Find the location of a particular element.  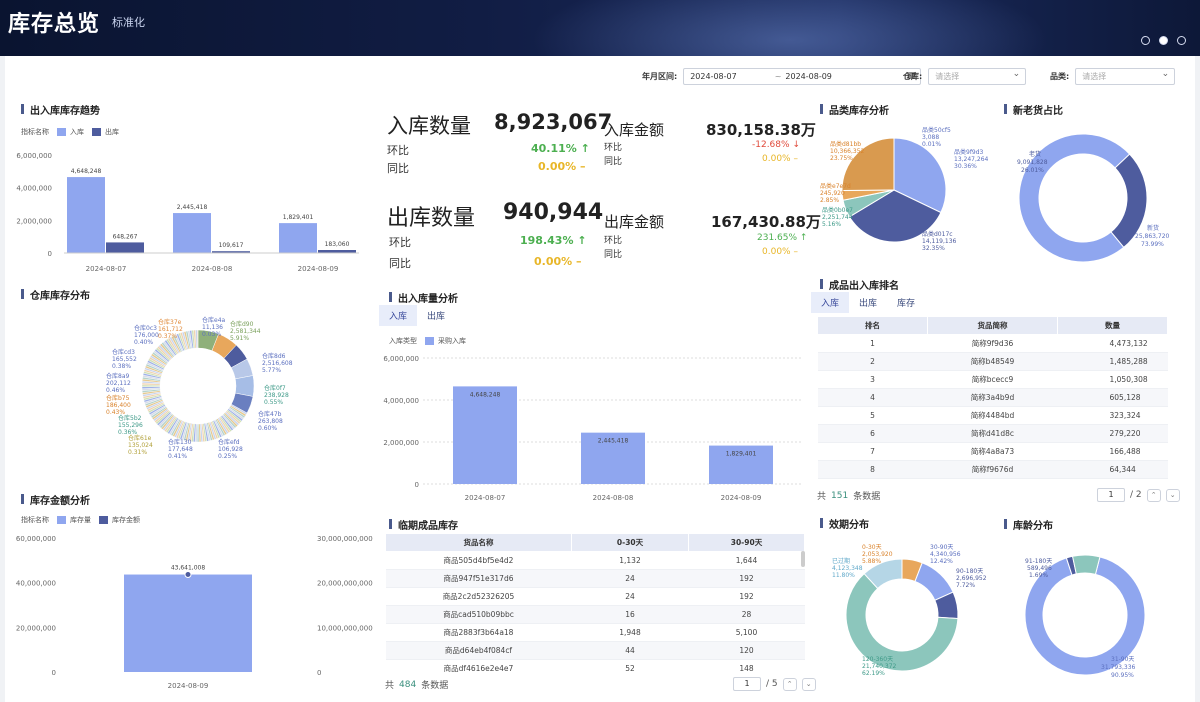

tab-rank-in: 入库 is located at coordinates (830, 302).